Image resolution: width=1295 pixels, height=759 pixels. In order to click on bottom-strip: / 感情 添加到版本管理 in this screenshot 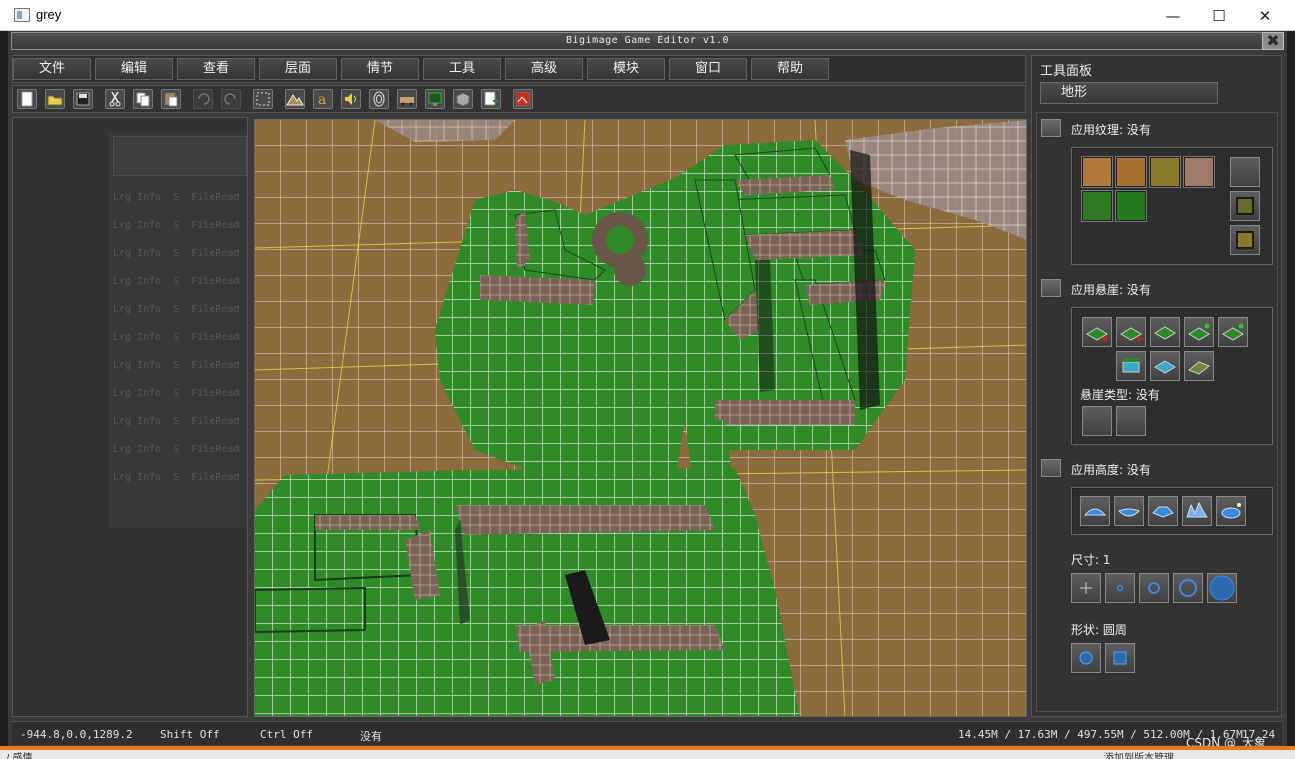, I will do `click(647, 752)`.